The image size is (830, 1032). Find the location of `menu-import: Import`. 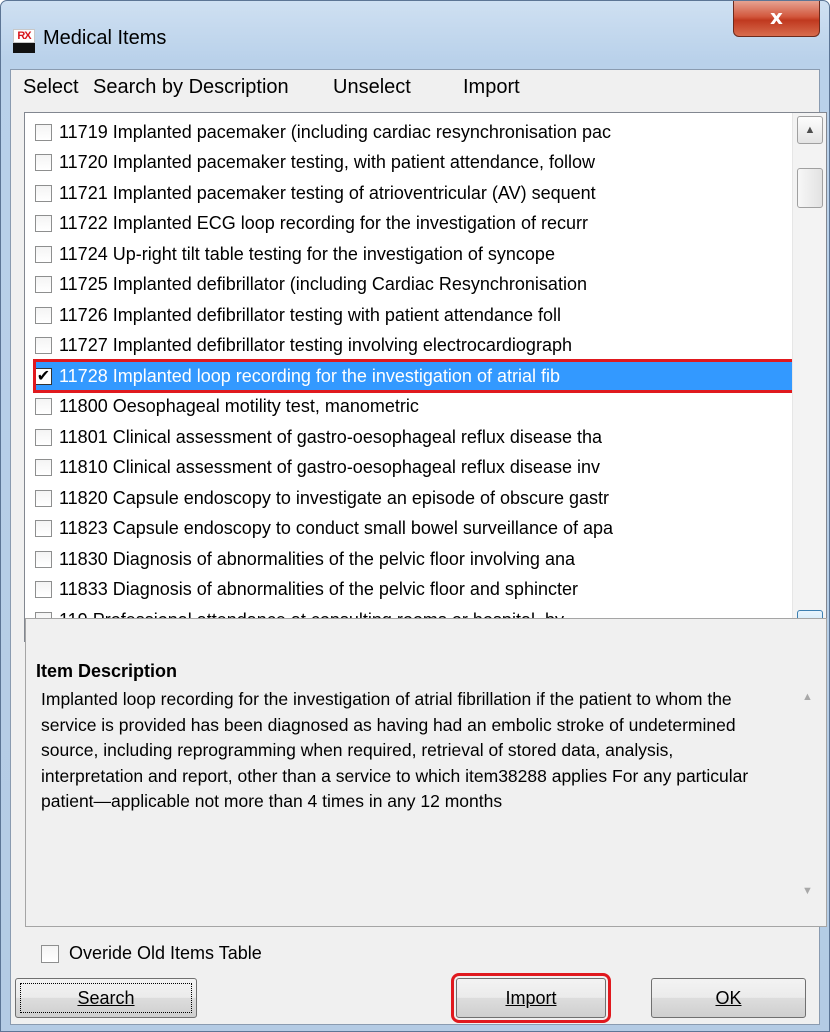

menu-import: Import is located at coordinates (491, 87).